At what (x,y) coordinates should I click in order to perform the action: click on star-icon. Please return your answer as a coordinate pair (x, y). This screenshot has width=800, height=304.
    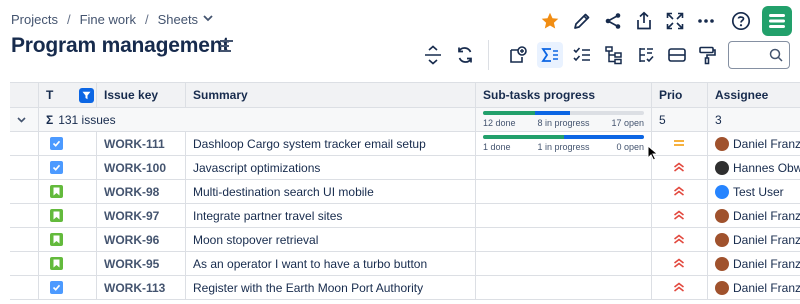
    Looking at the image, I should click on (550, 21).